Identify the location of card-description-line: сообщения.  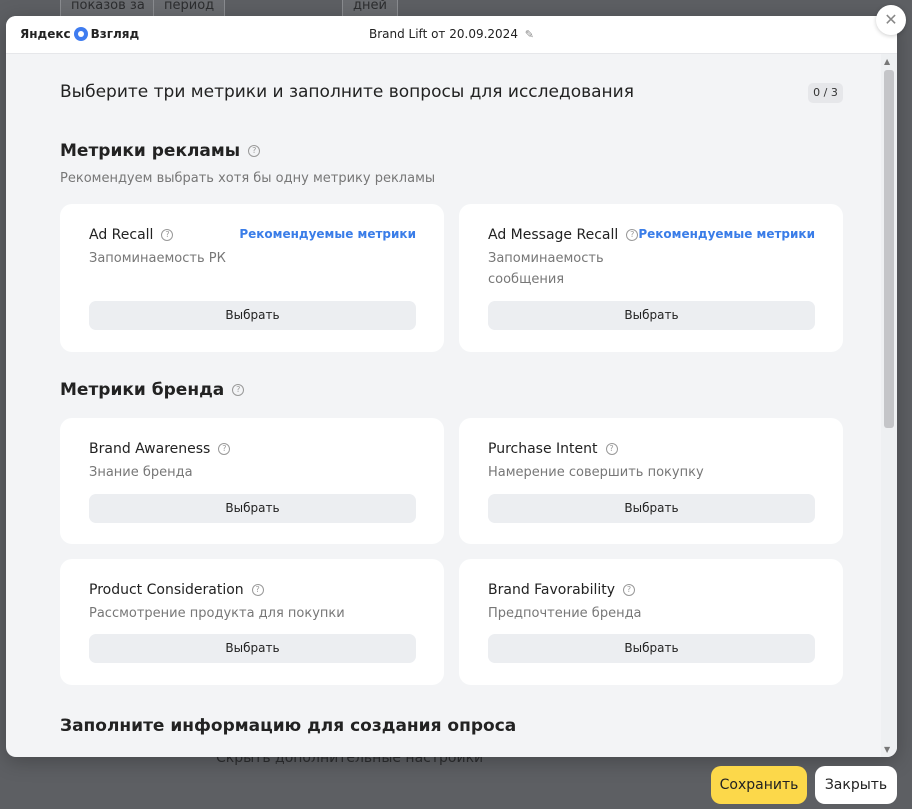
(526, 279).